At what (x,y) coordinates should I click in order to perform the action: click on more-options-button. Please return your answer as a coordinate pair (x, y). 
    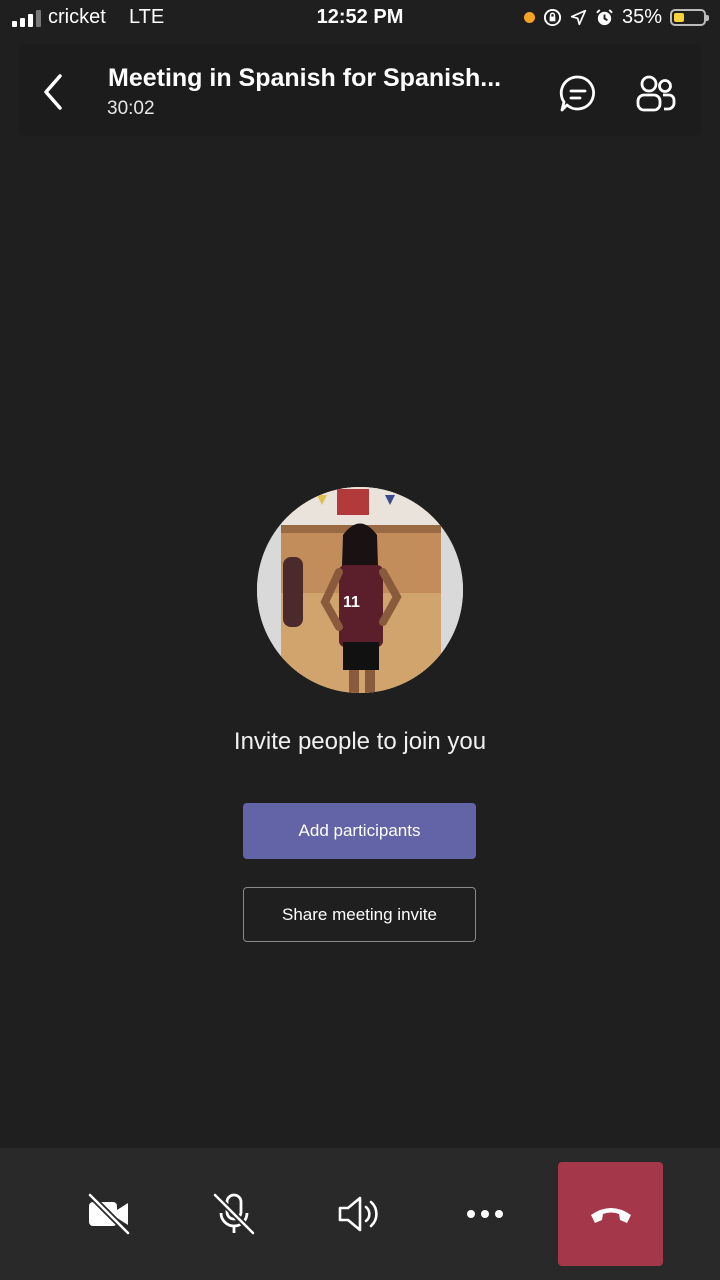
    Looking at the image, I should click on (485, 1214).